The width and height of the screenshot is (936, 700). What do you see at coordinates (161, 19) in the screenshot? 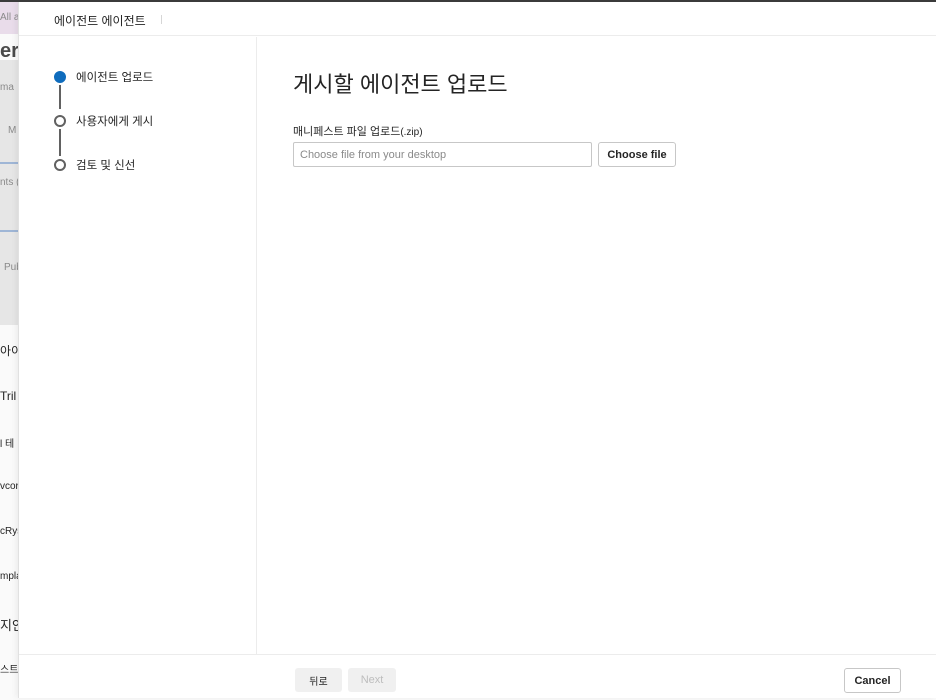
I see `header-separator` at bounding box center [161, 19].